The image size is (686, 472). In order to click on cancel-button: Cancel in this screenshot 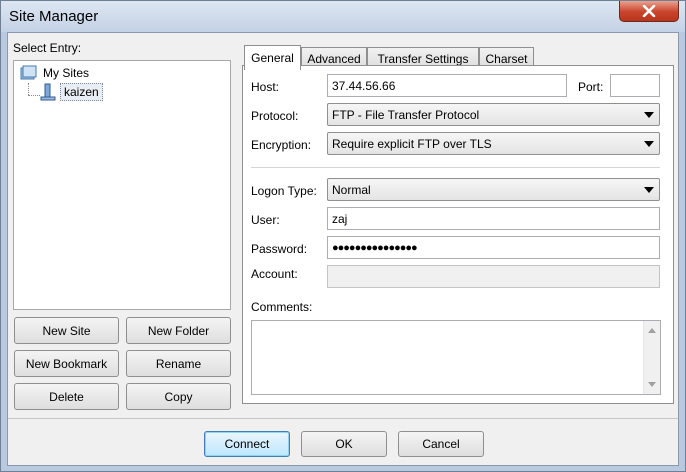, I will do `click(441, 444)`.